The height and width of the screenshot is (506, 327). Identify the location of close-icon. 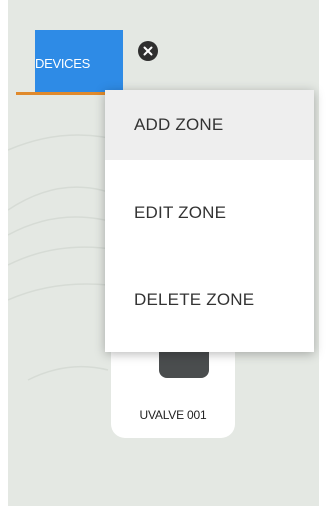
(148, 51).